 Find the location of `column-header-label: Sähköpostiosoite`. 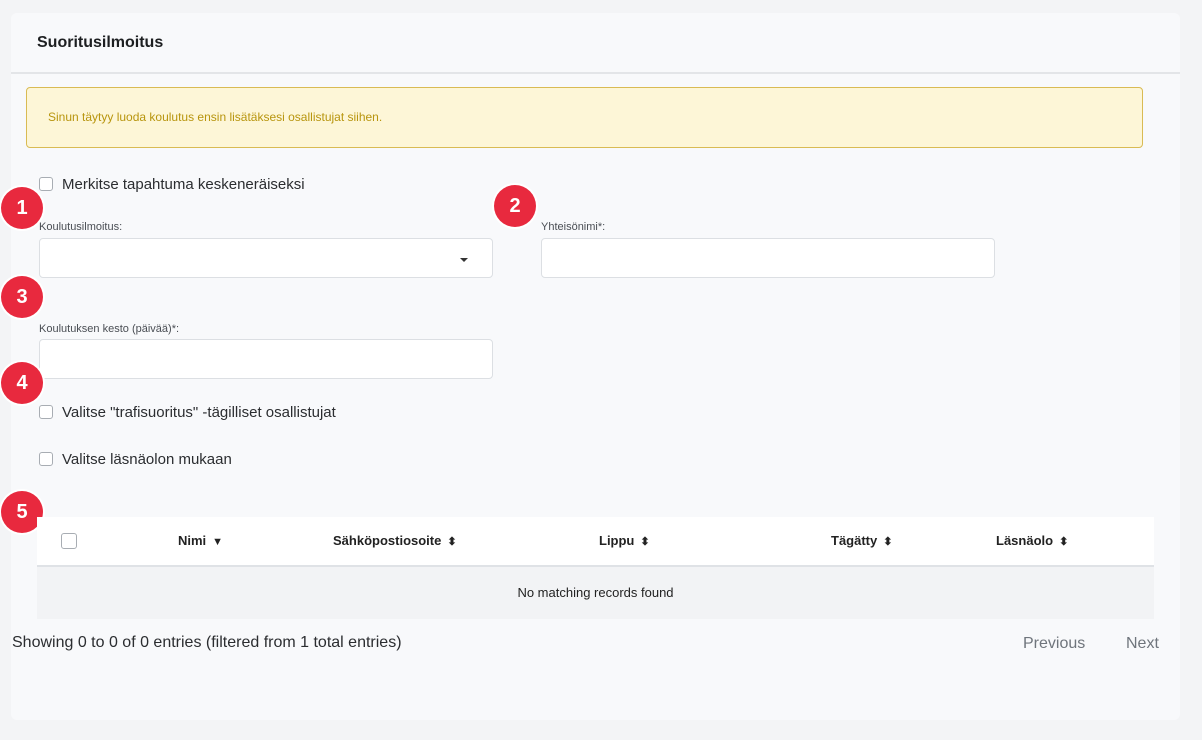

column-header-label: Sähköpostiosoite is located at coordinates (387, 540).